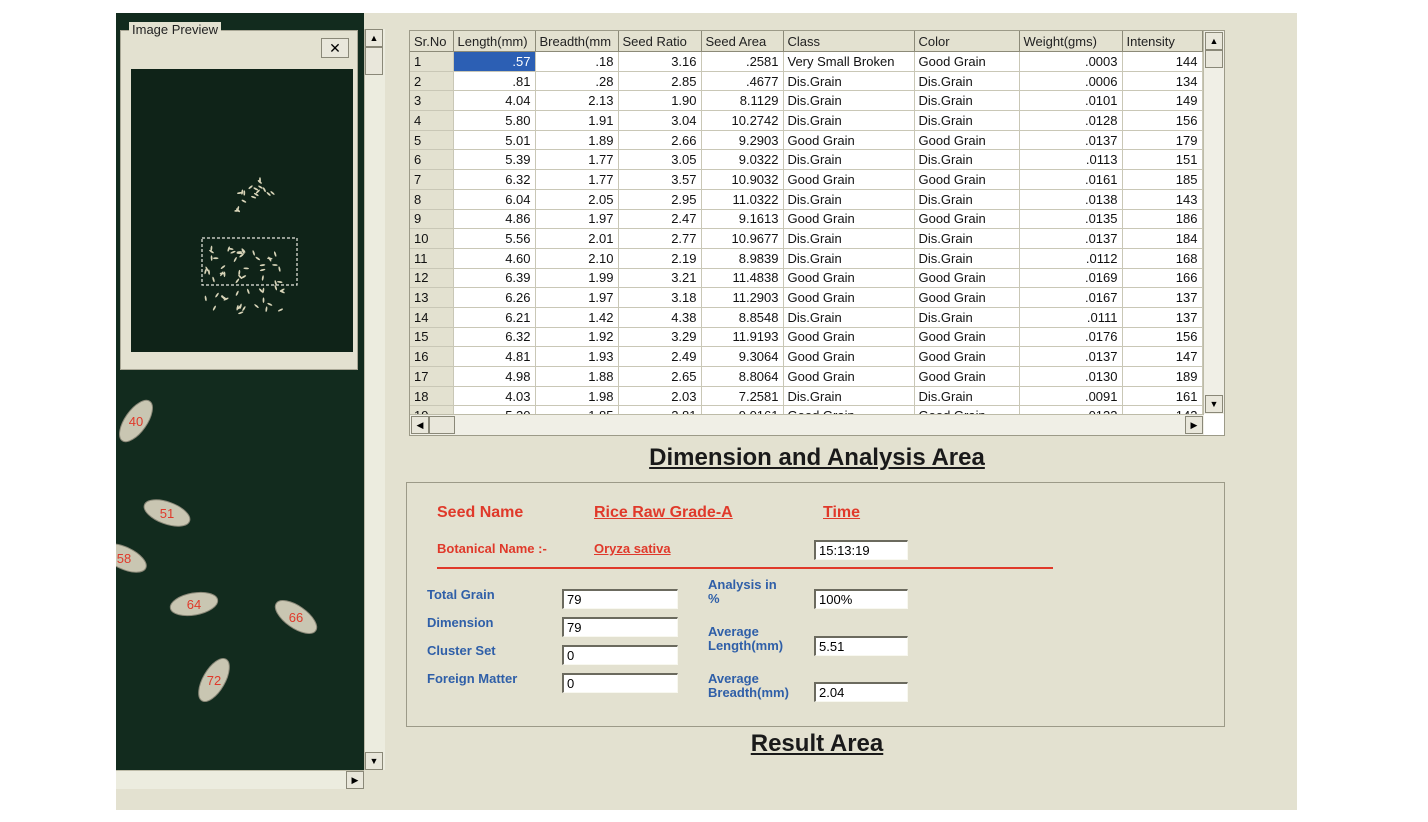 The height and width of the screenshot is (822, 1428). I want to click on table-cell: 6.26, so click(494, 297).